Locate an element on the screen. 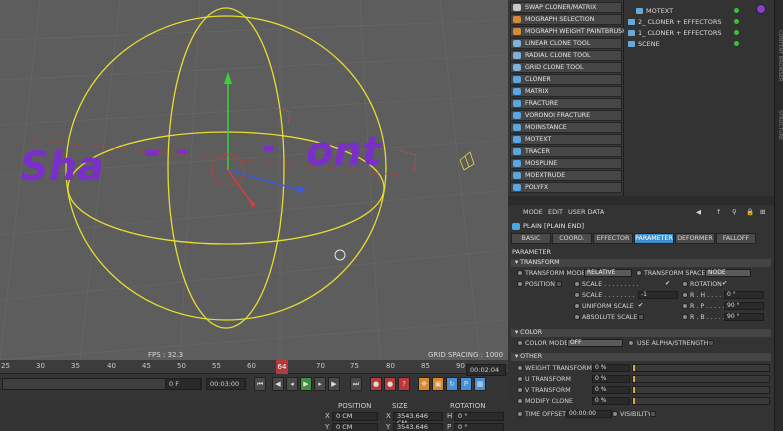 This screenshot has height=431, width=783. motext-object: Sha ont is located at coordinates (201, 159).